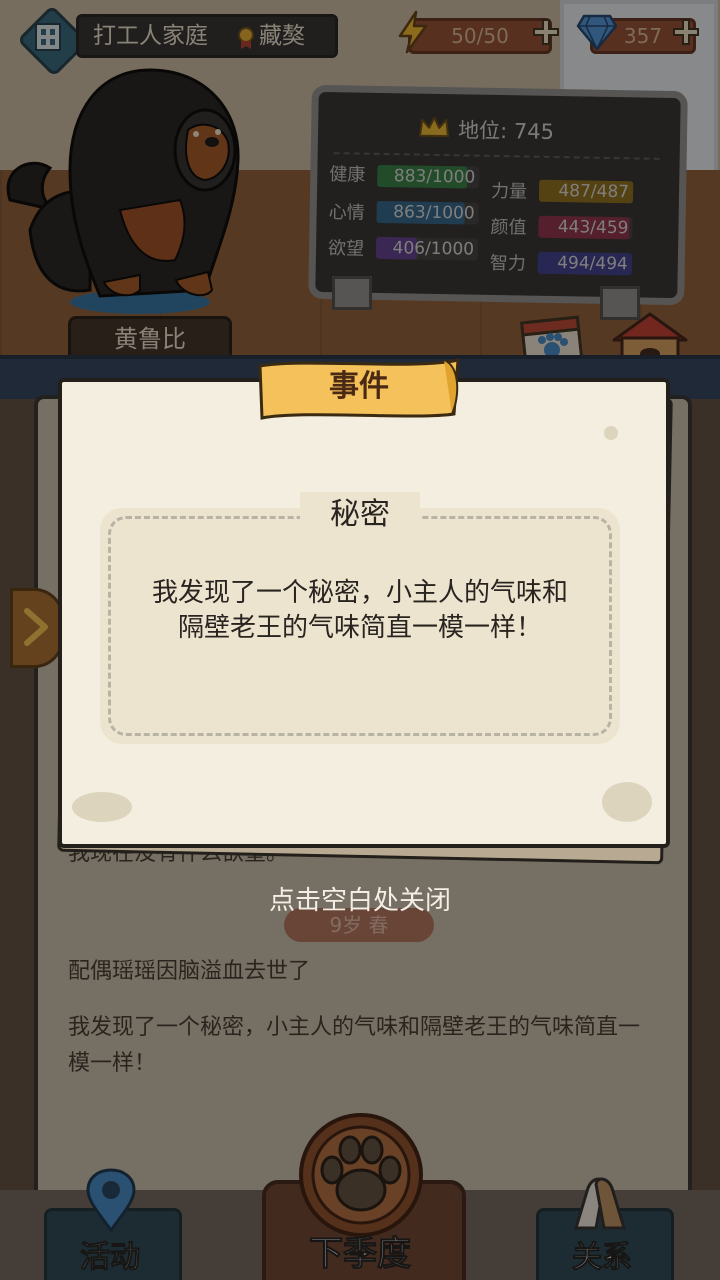 The height and width of the screenshot is (1280, 720). I want to click on event-description: 我发现了一个秘密，小主人的气味和隔壁老王的气味简直一模一样！, so click(359, 610).